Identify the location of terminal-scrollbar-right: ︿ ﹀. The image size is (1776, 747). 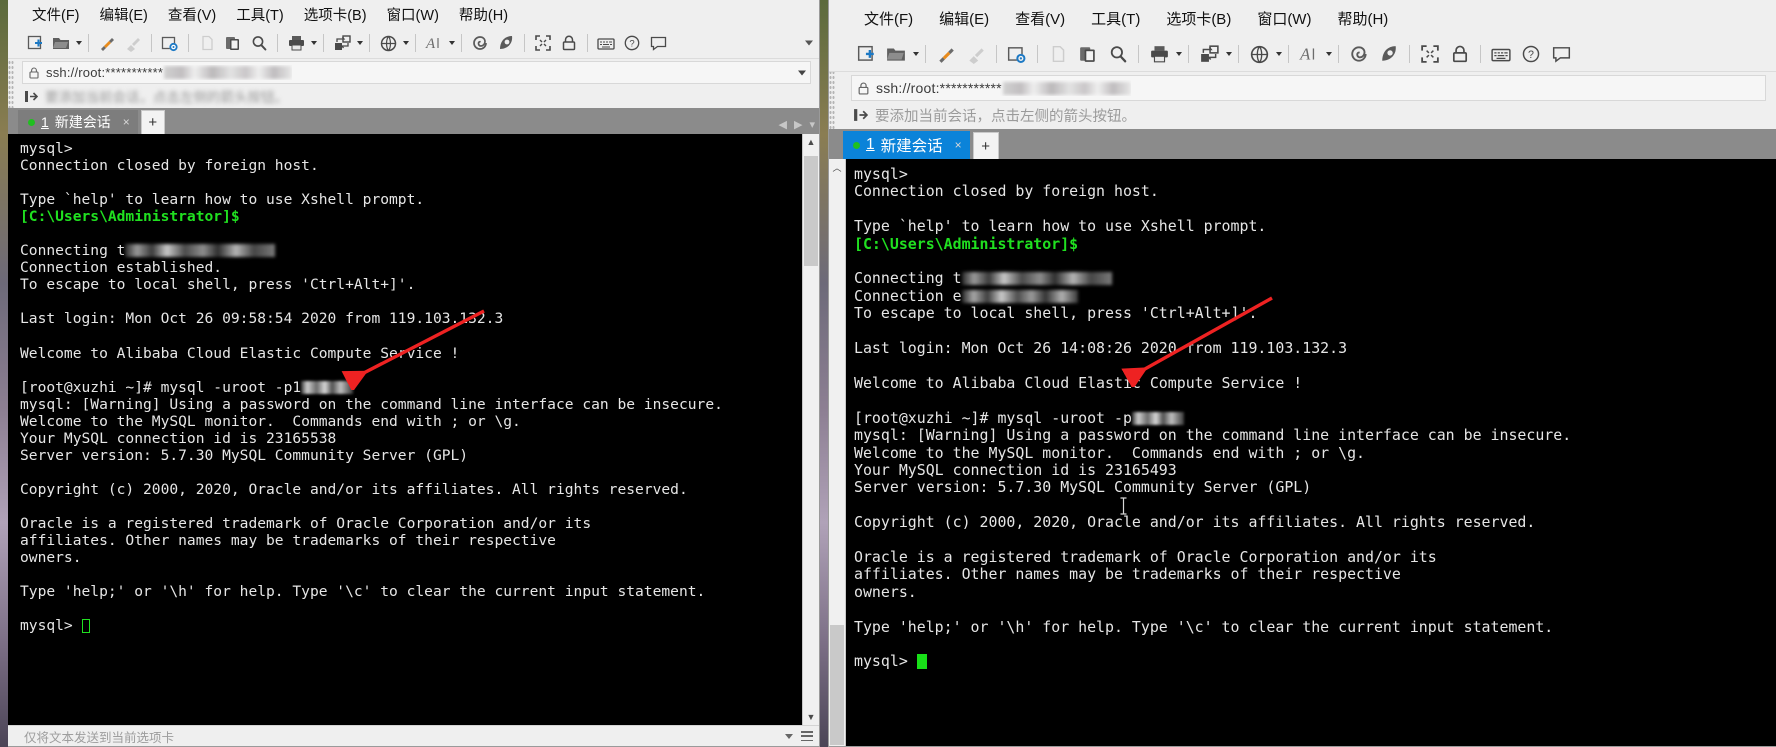
(837, 452).